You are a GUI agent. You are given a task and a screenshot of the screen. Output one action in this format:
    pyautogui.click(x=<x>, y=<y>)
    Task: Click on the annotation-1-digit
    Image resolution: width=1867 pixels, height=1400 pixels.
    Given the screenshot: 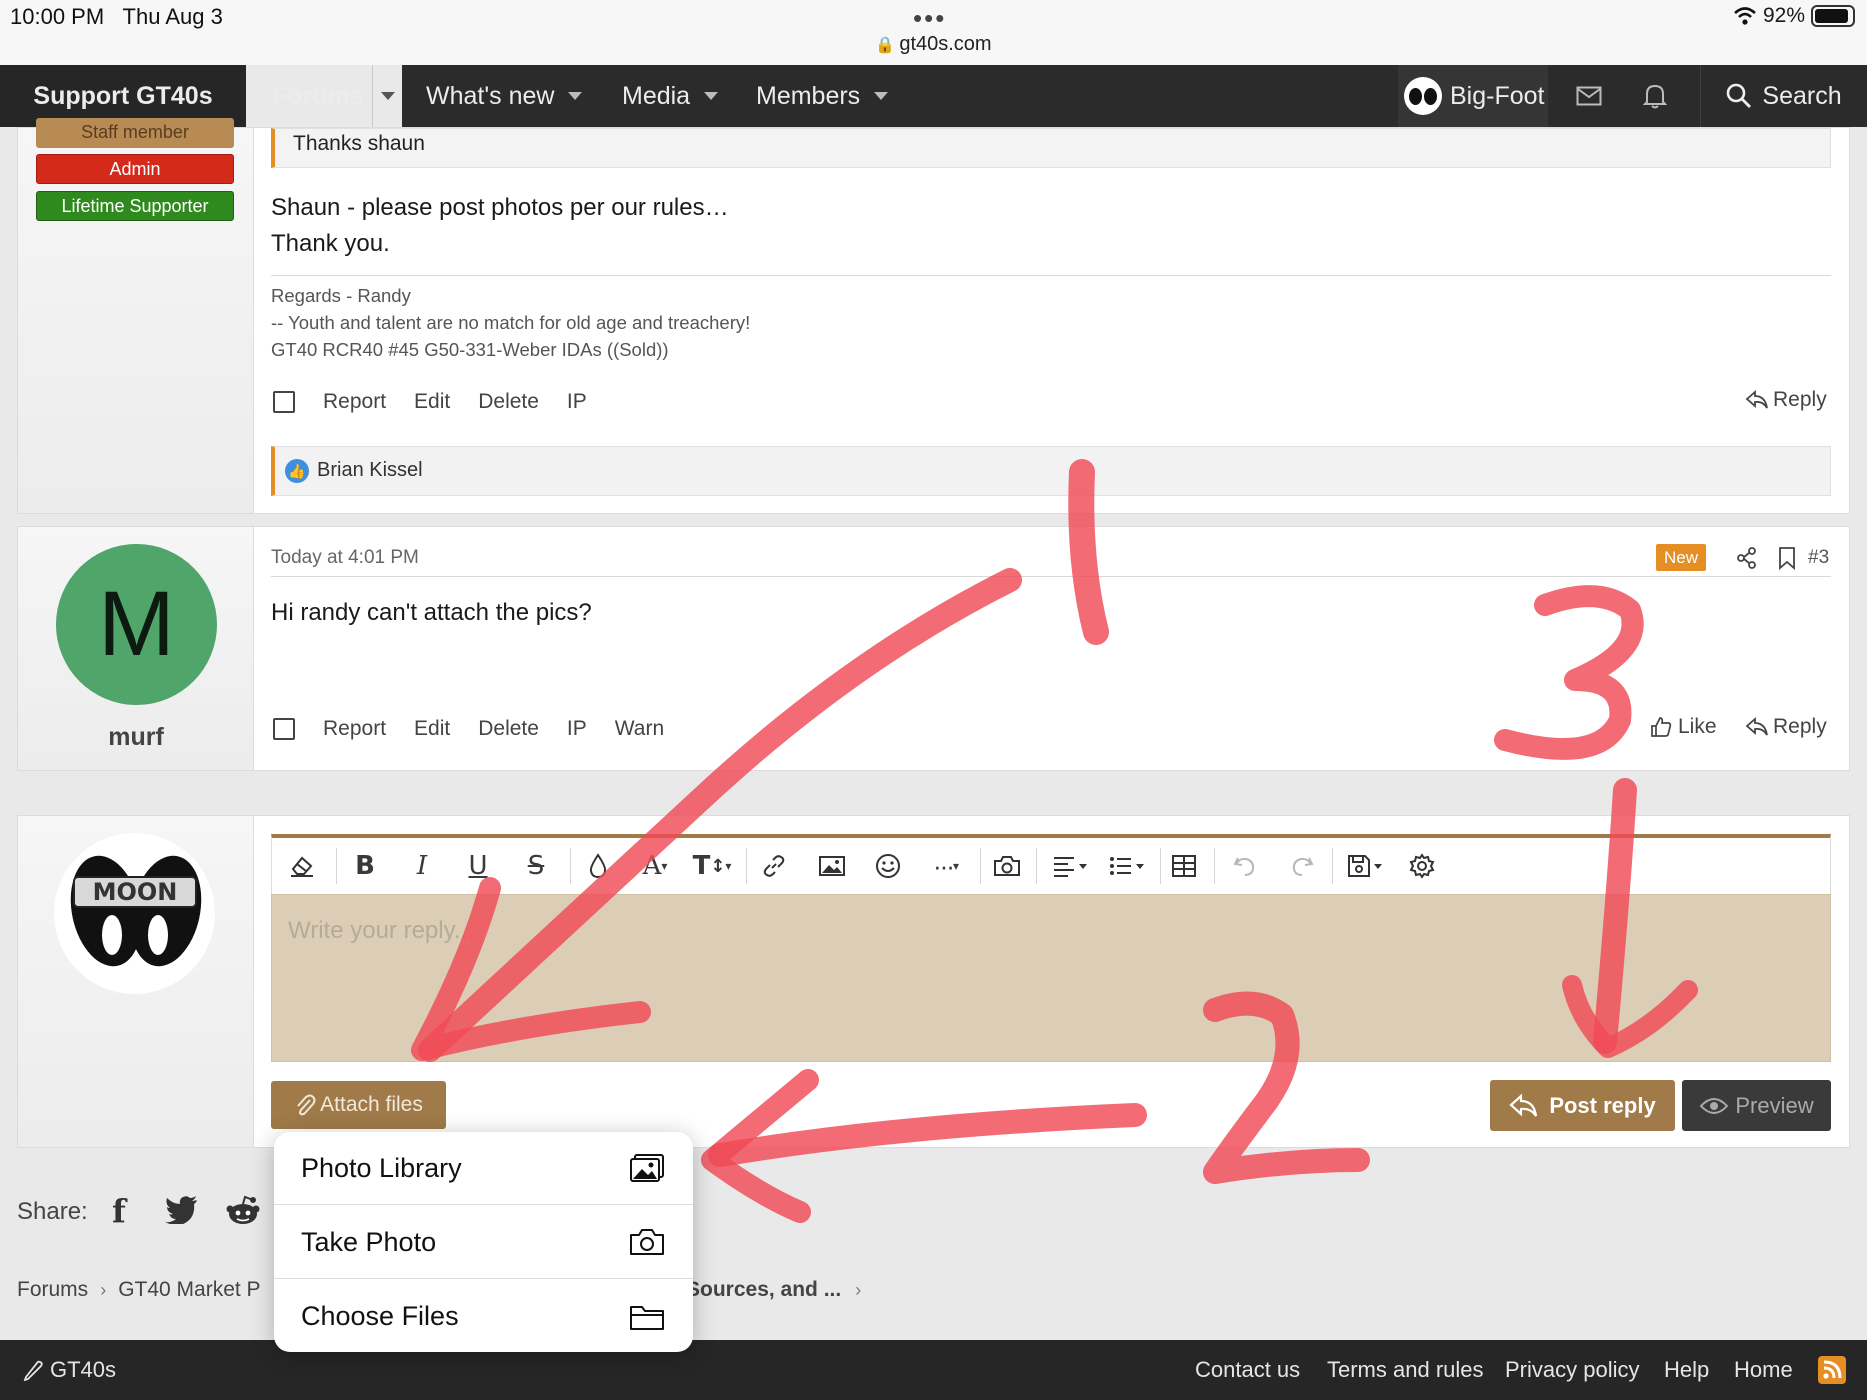 What is the action you would take?
    pyautogui.click(x=1088, y=552)
    